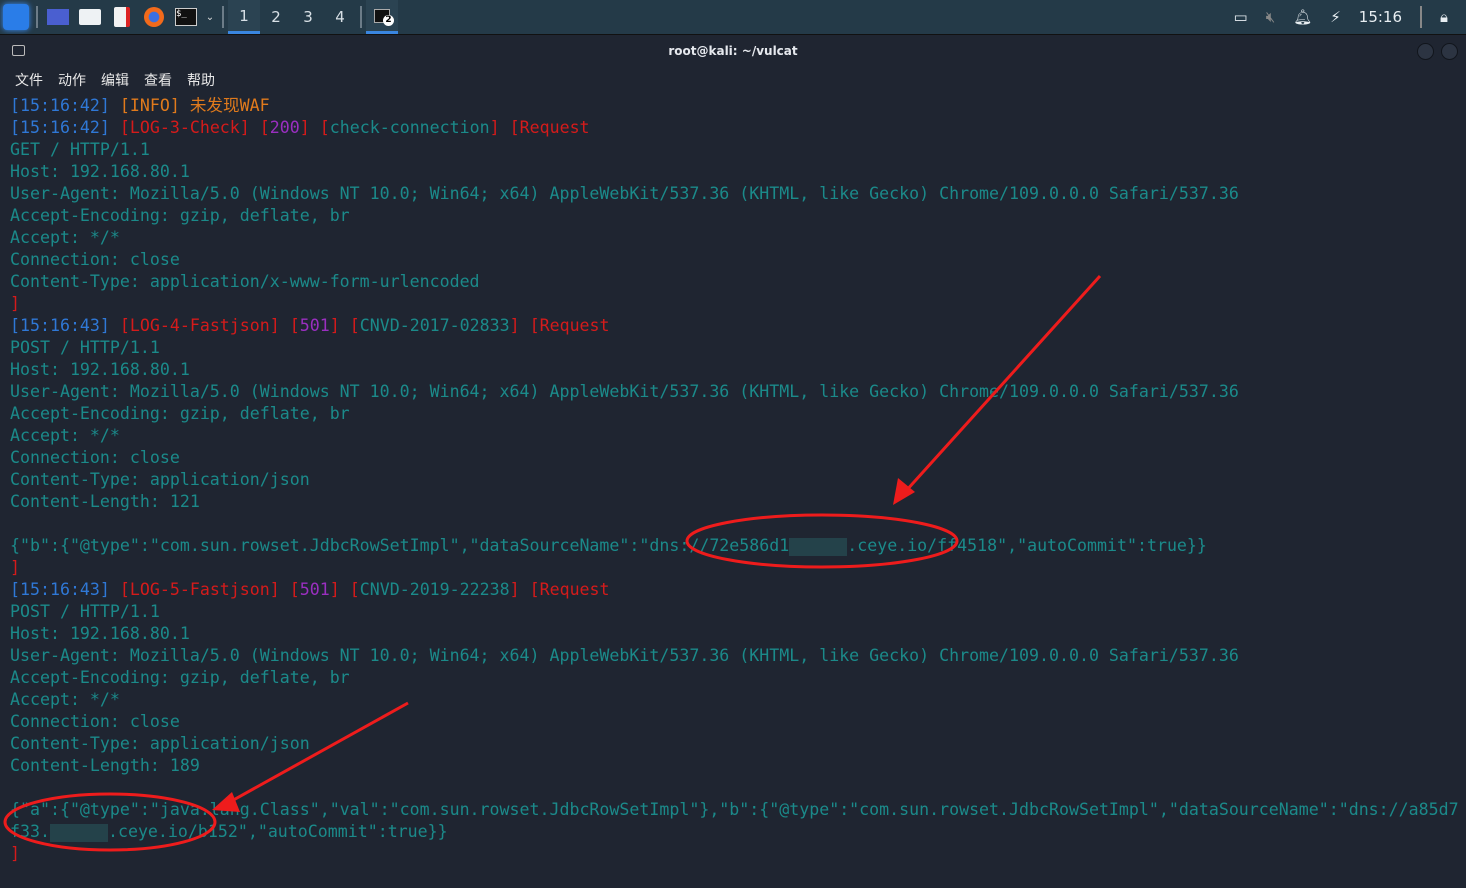  I want to click on workspace-1: 1, so click(244, 17).